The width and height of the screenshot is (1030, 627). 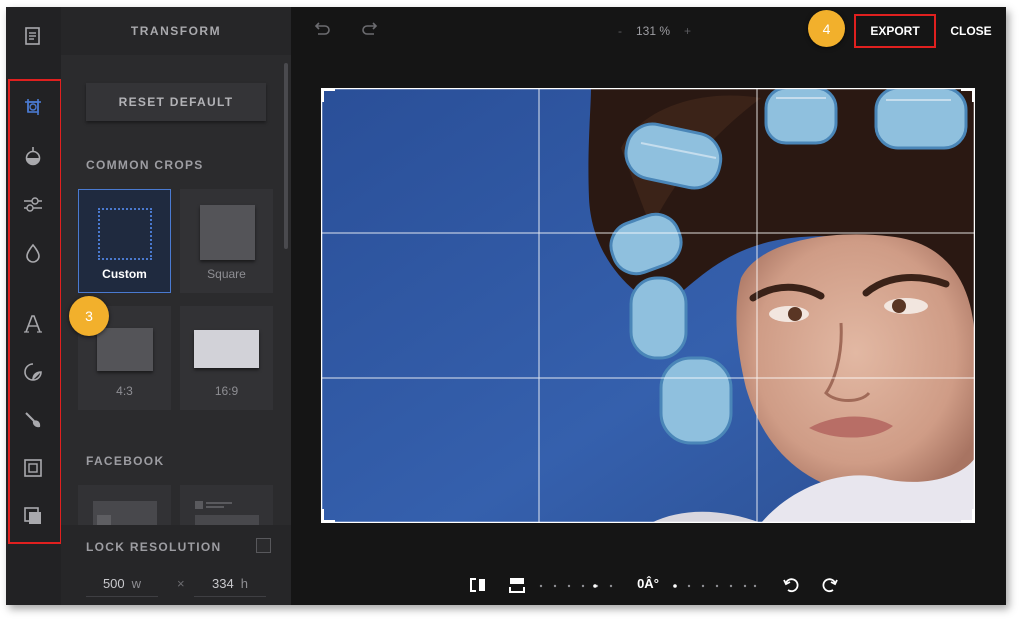 I want to click on square-crop-icon, so click(x=227, y=232).